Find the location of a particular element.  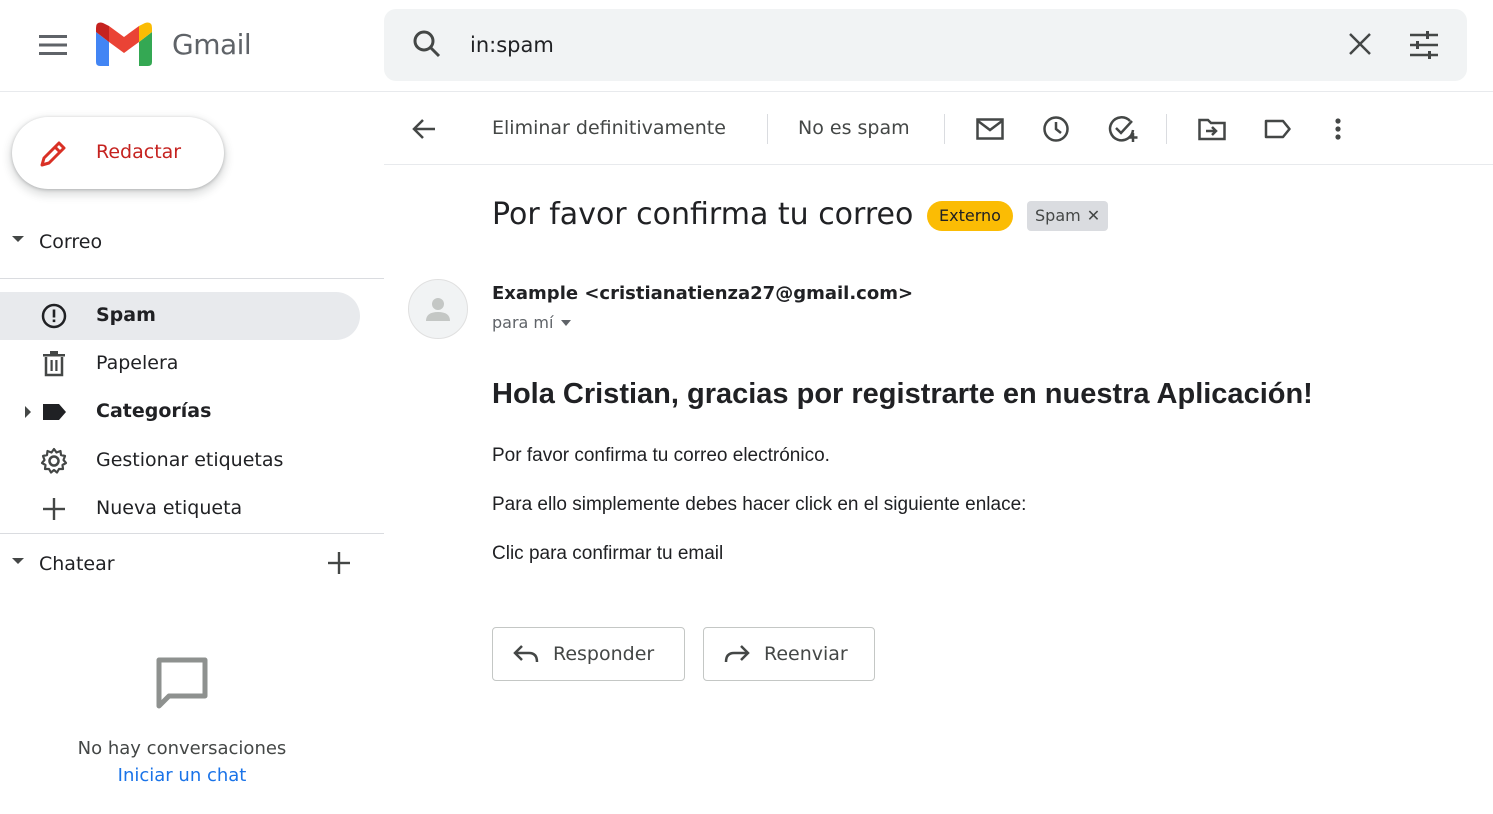

chat-section-label: Chatear is located at coordinates (77, 564).